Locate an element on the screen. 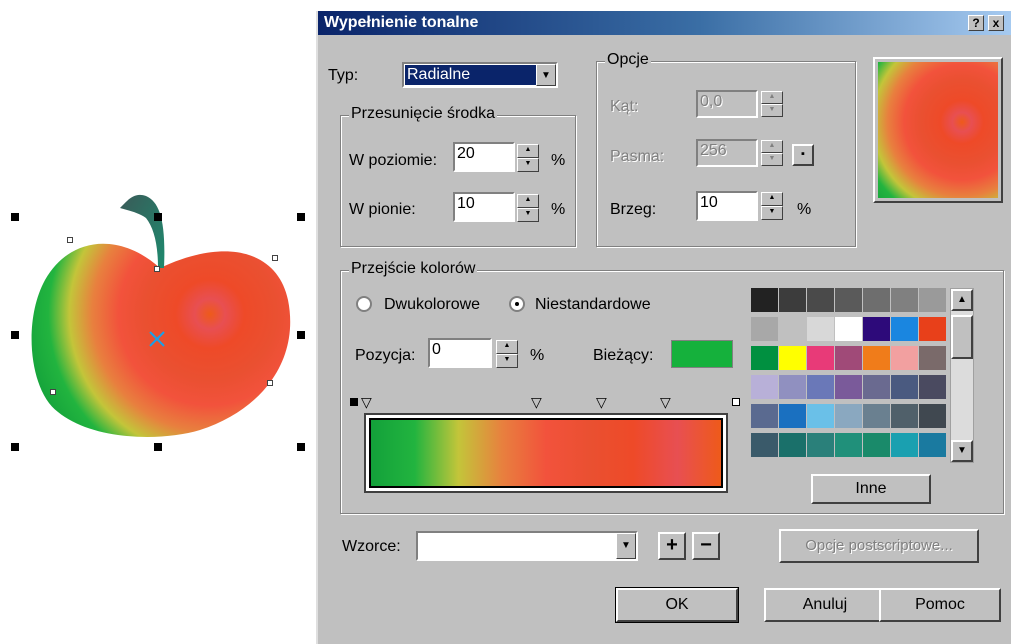 Image resolution: width=1011 pixels, height=644 pixels. horizontal-offset-spinner: ▲ ▼ is located at coordinates (528, 158).